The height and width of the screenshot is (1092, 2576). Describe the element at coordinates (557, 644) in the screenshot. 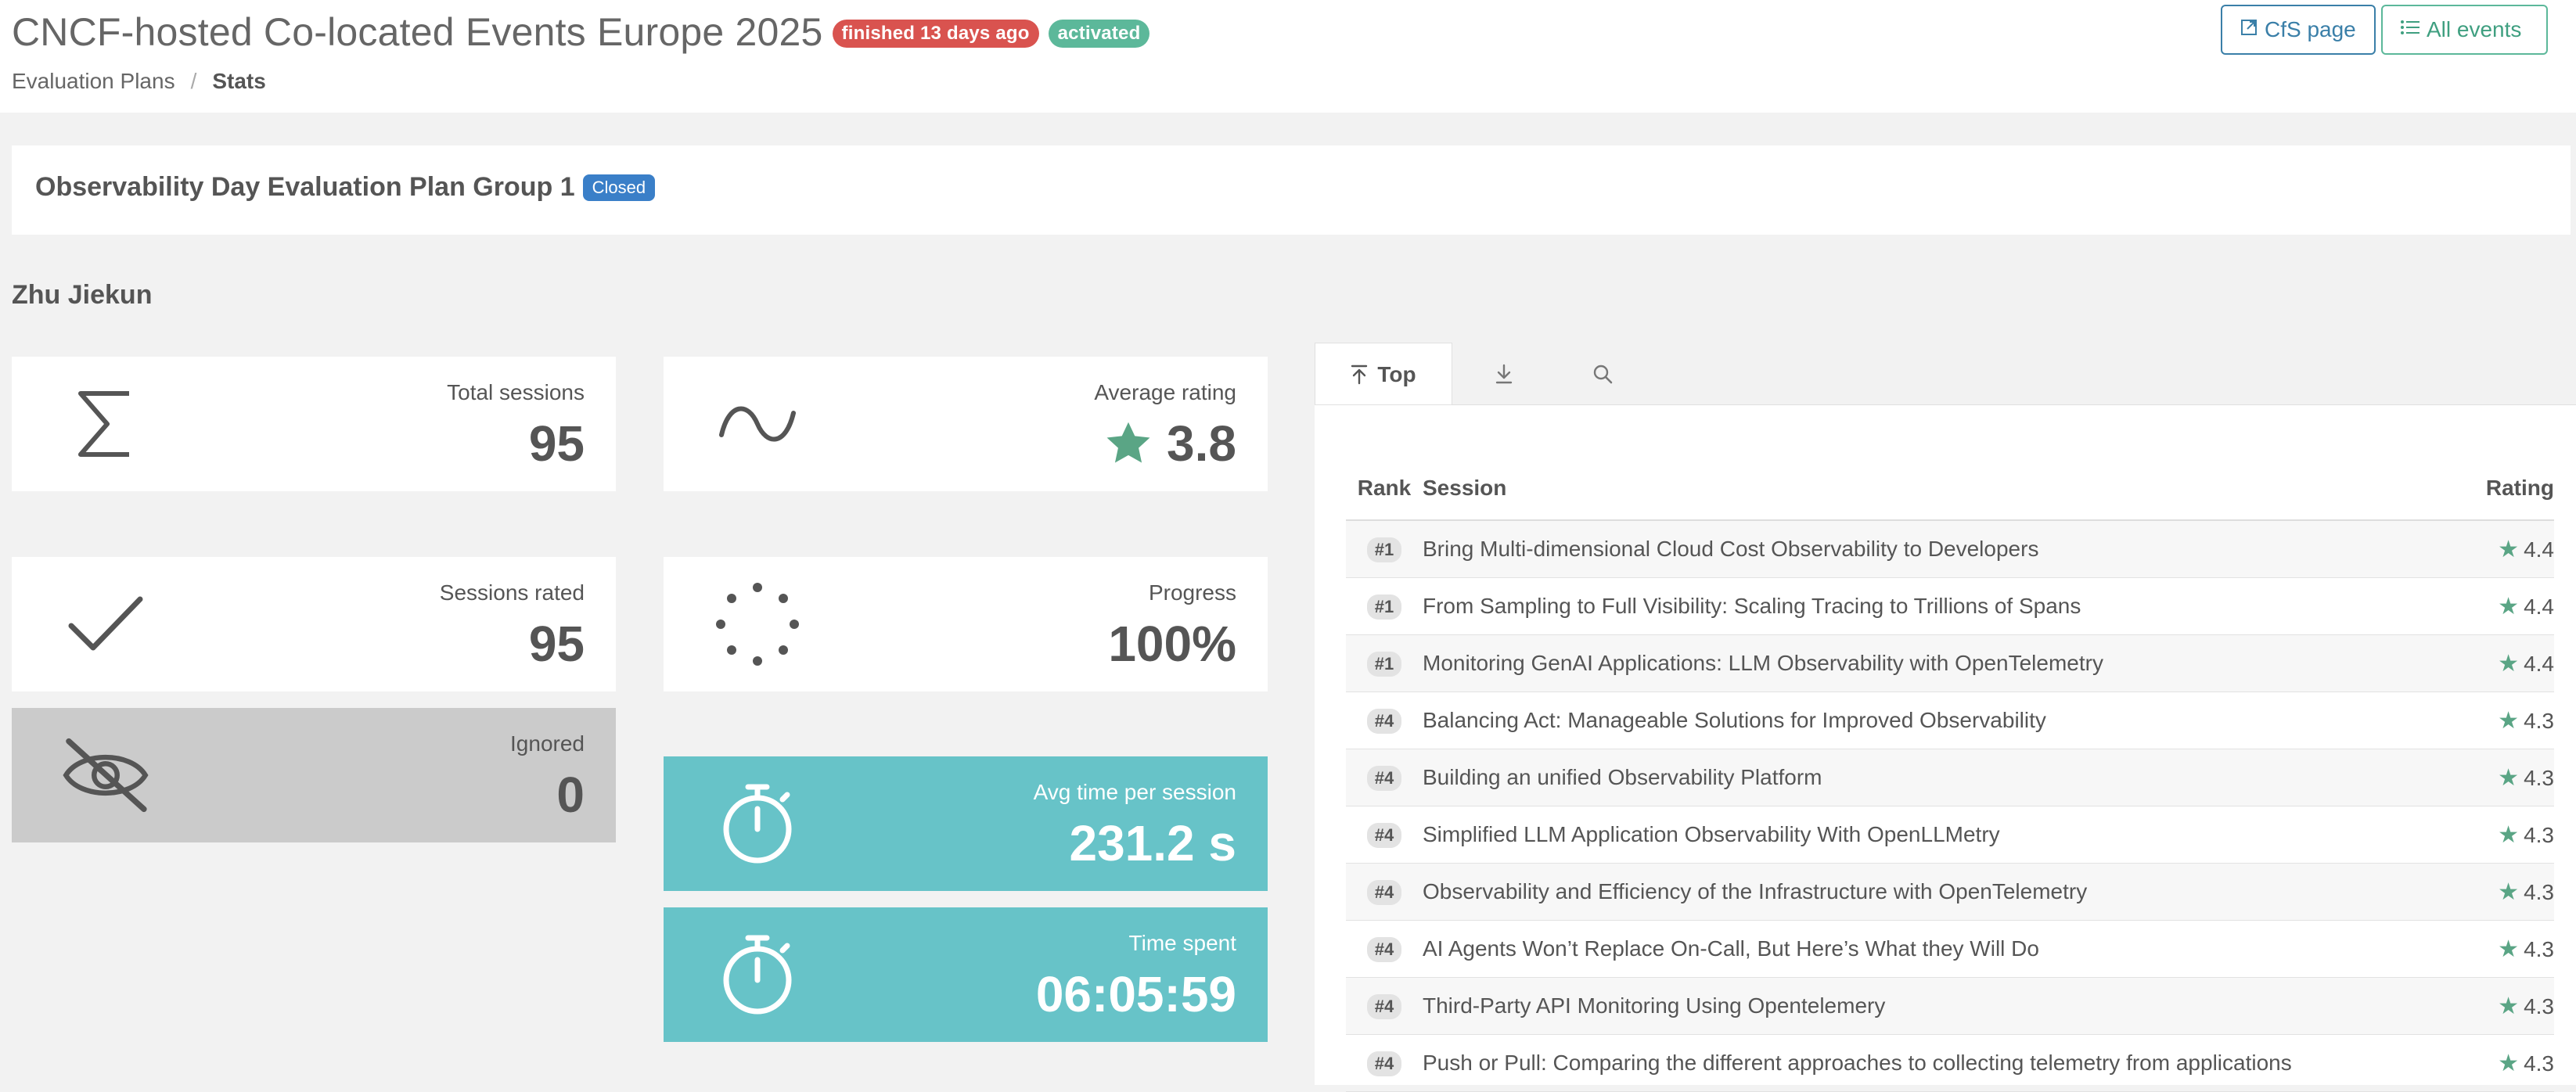

I see `sessions-rated-value: 95` at that location.